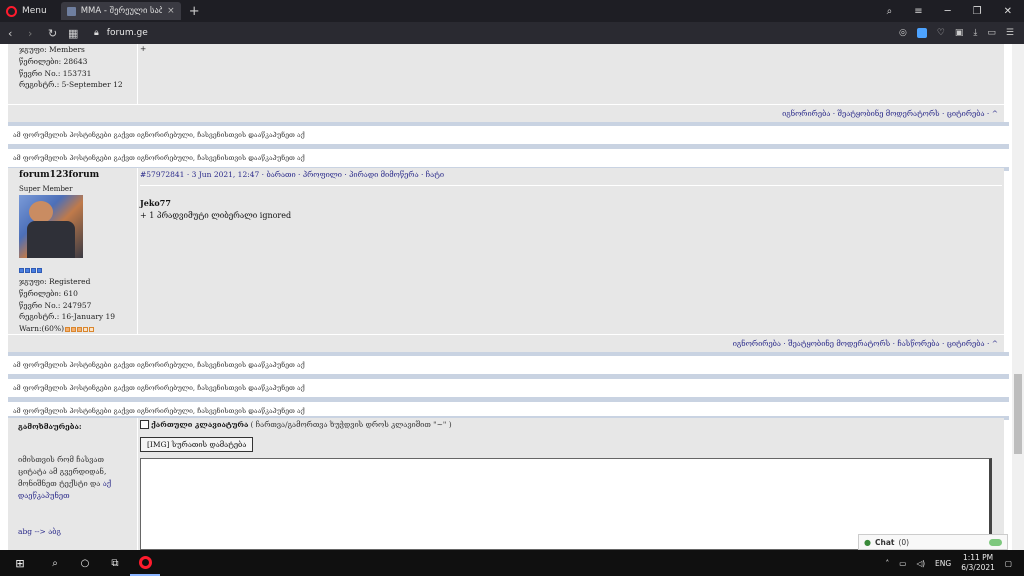 The width and height of the screenshot is (1024, 576). I want to click on close-icon: ✕, so click(1008, 11).